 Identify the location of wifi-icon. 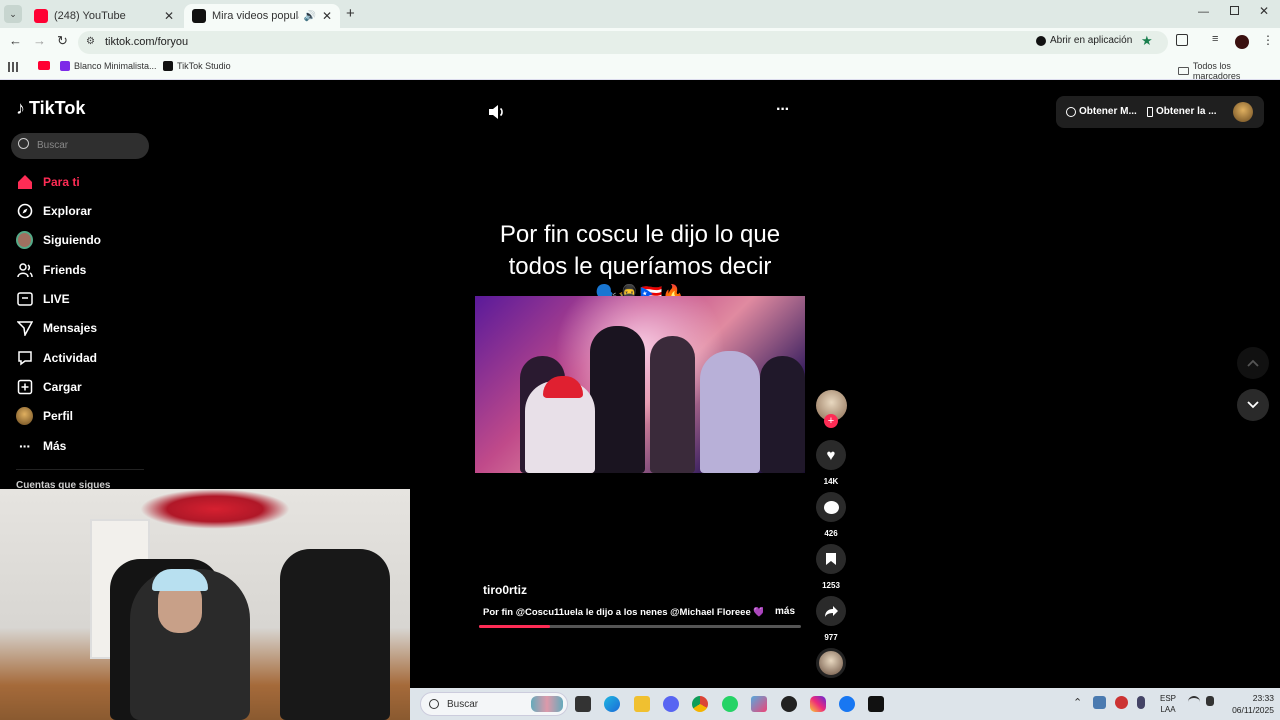
(1194, 702).